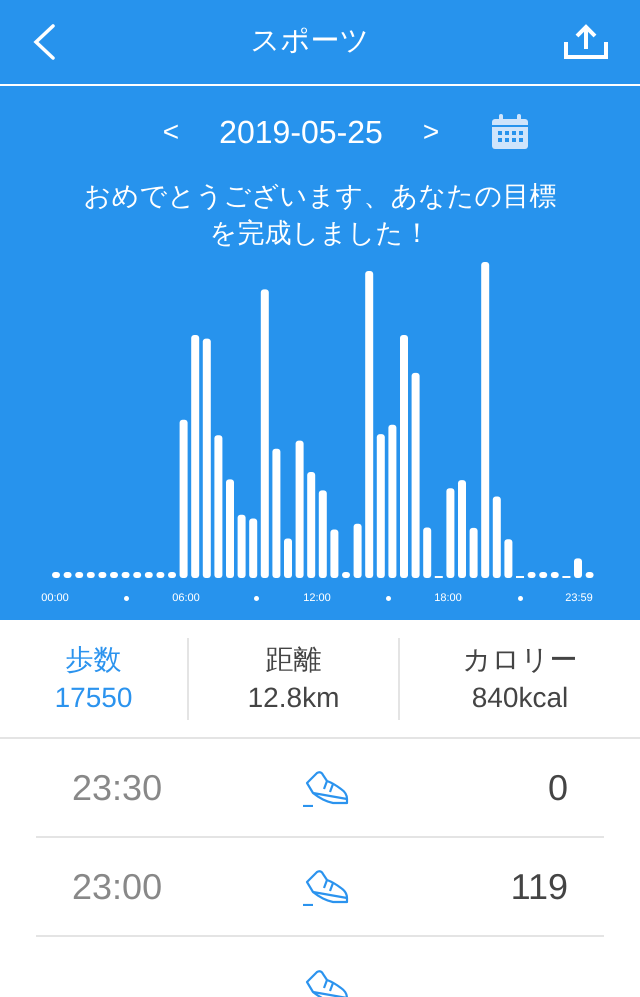  What do you see at coordinates (490, 887) in the screenshot?
I see `record-steps: 119` at bounding box center [490, 887].